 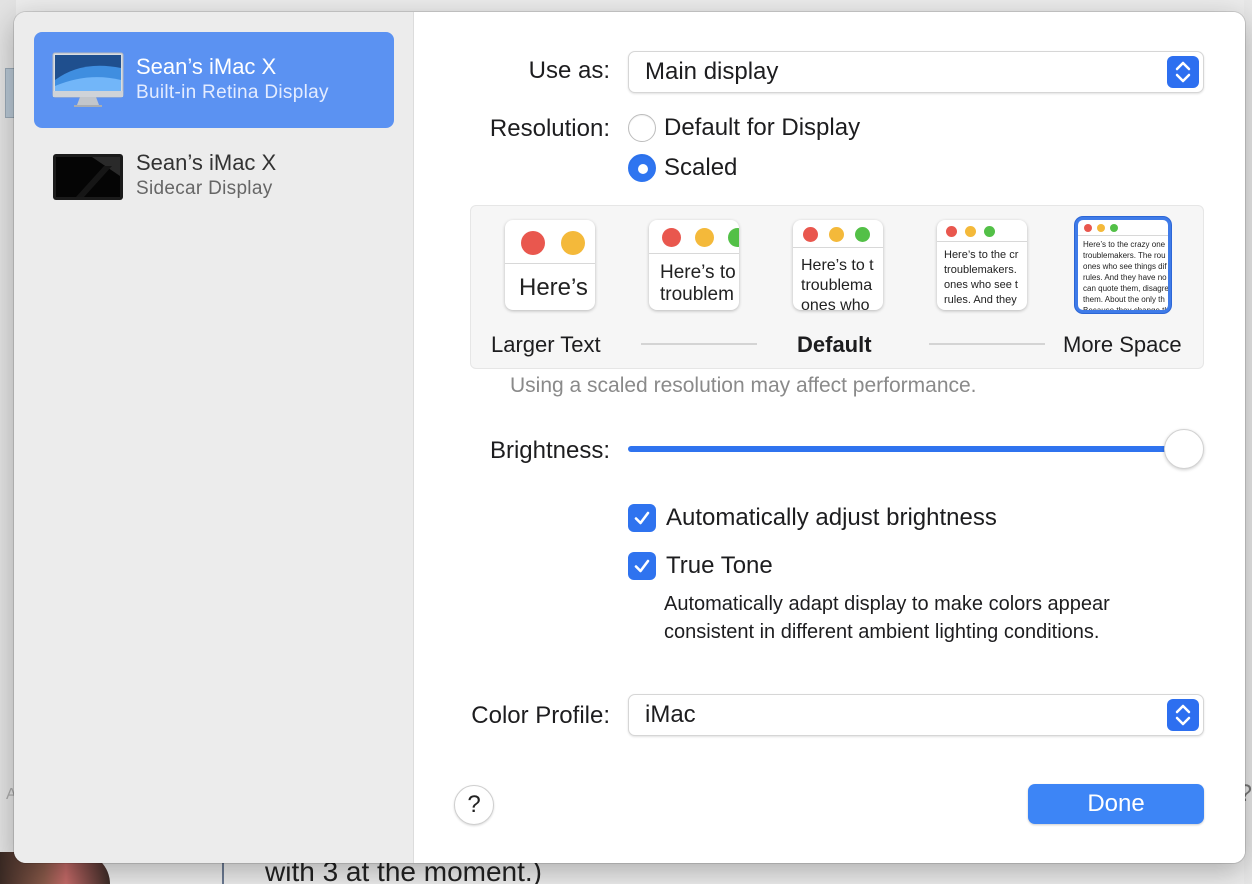 I want to click on help-button: ?, so click(x=474, y=805).